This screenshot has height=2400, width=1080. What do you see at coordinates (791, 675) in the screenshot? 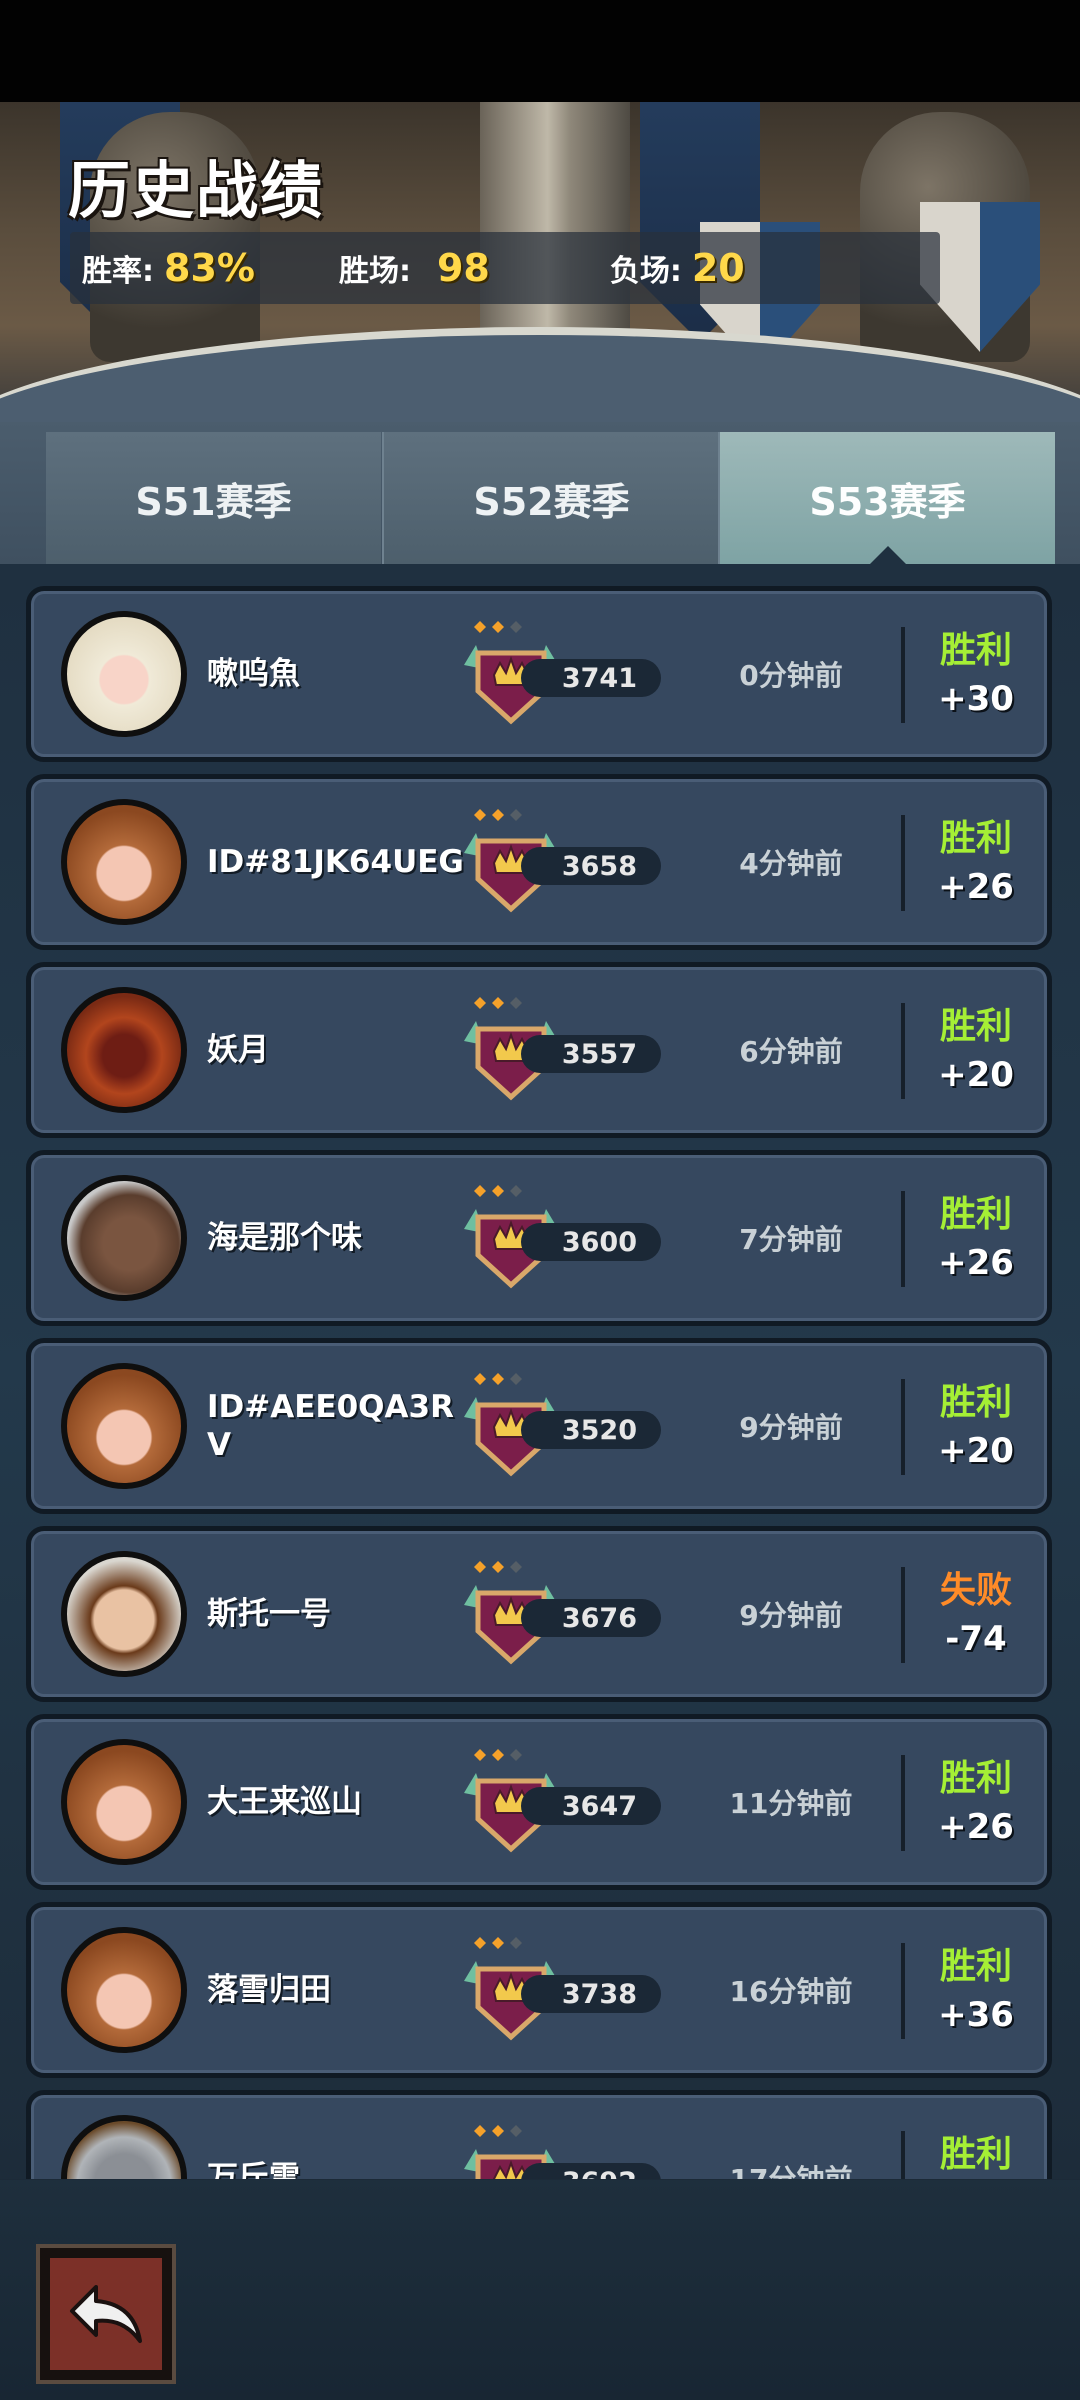
I see `match-time: 0分钟前` at bounding box center [791, 675].